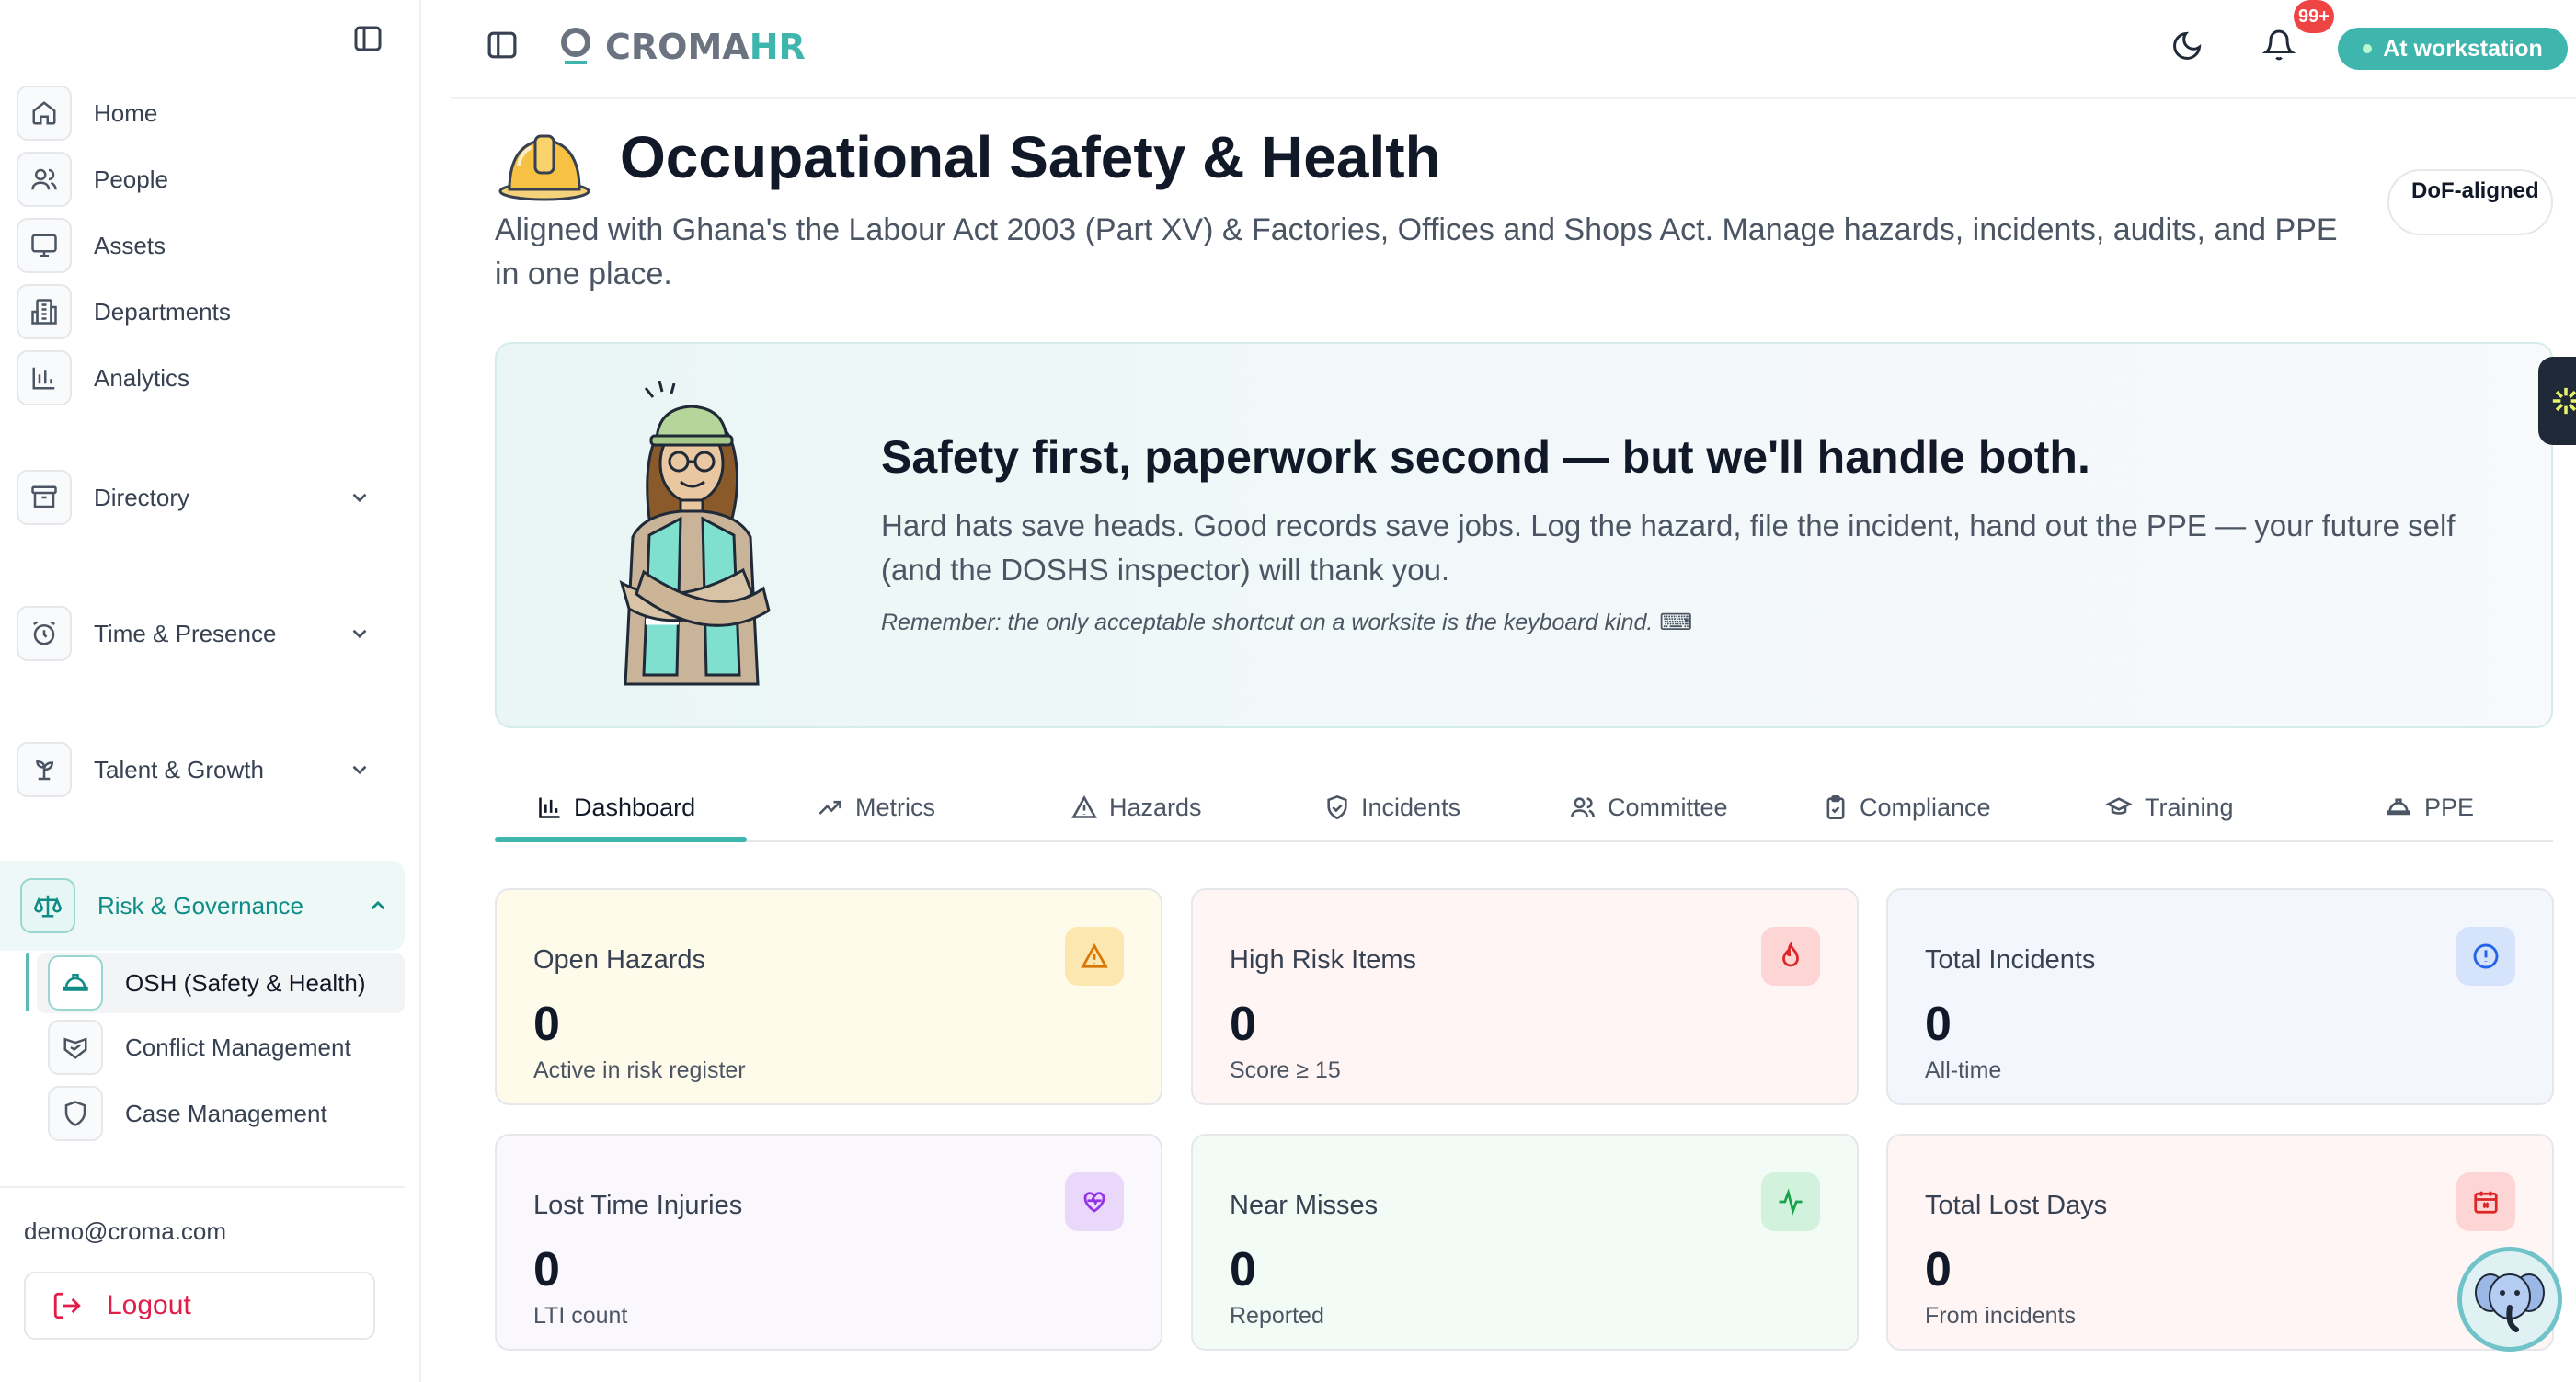  What do you see at coordinates (619, 960) in the screenshot?
I see `card-title: Open Hazards` at bounding box center [619, 960].